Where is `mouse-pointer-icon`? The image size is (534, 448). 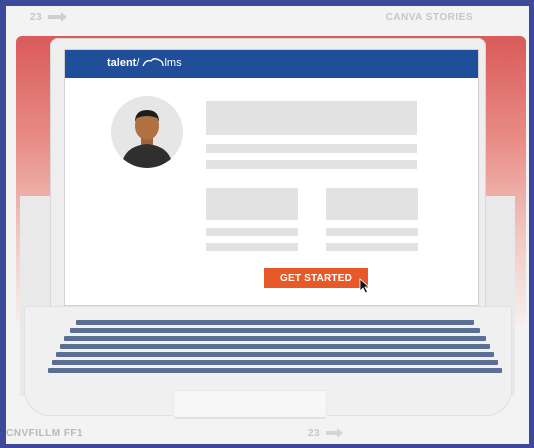 mouse-pointer-icon is located at coordinates (365, 286).